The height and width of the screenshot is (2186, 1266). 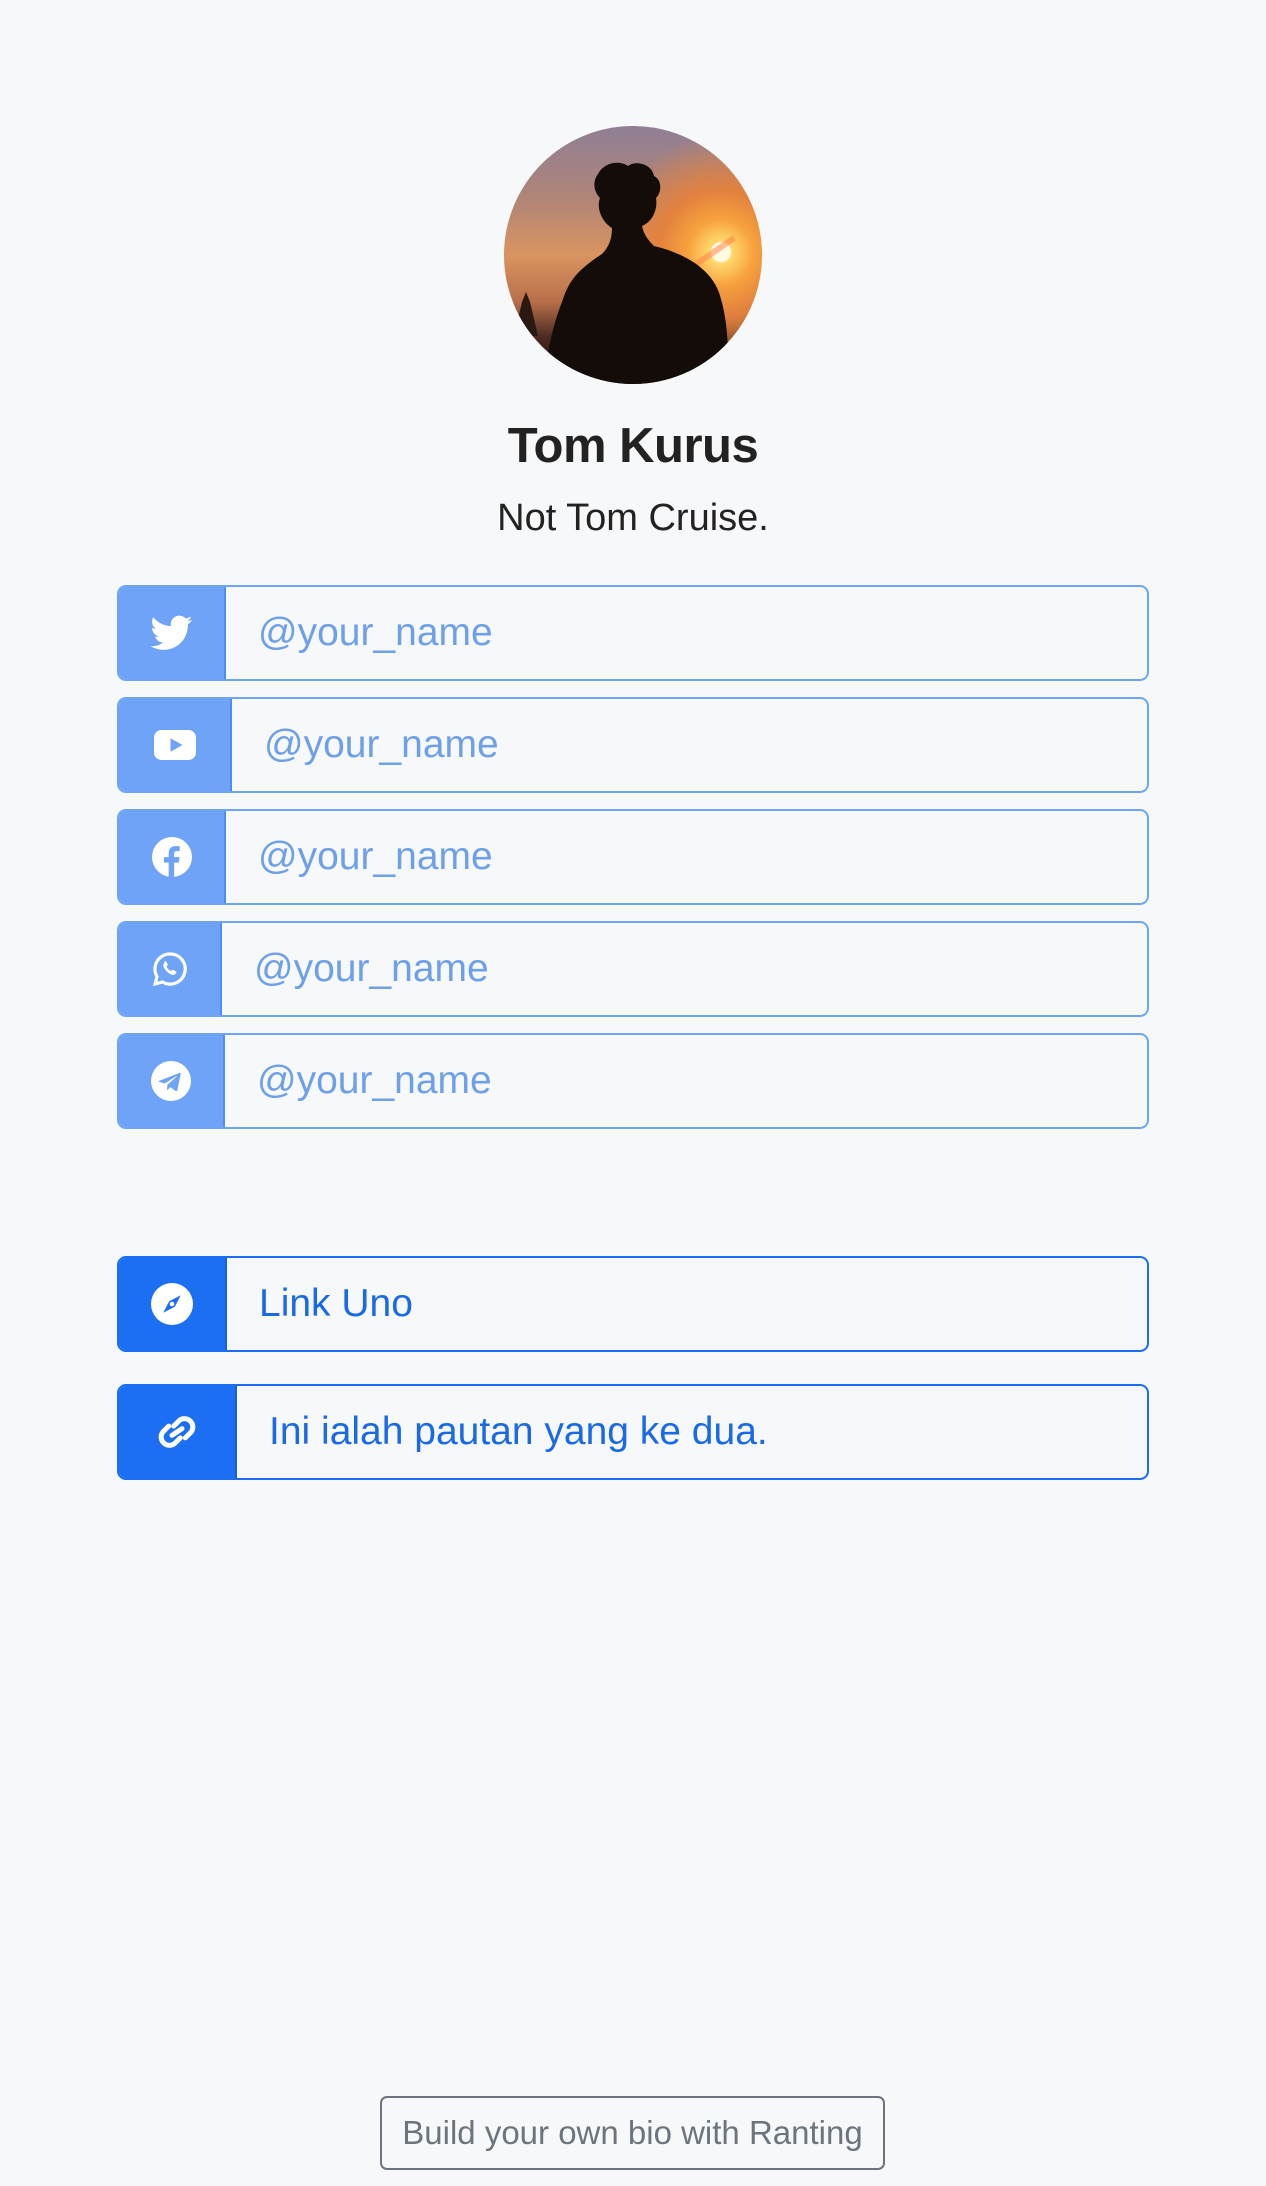 I want to click on whatsapp-icon-box, so click(x=170, y=969).